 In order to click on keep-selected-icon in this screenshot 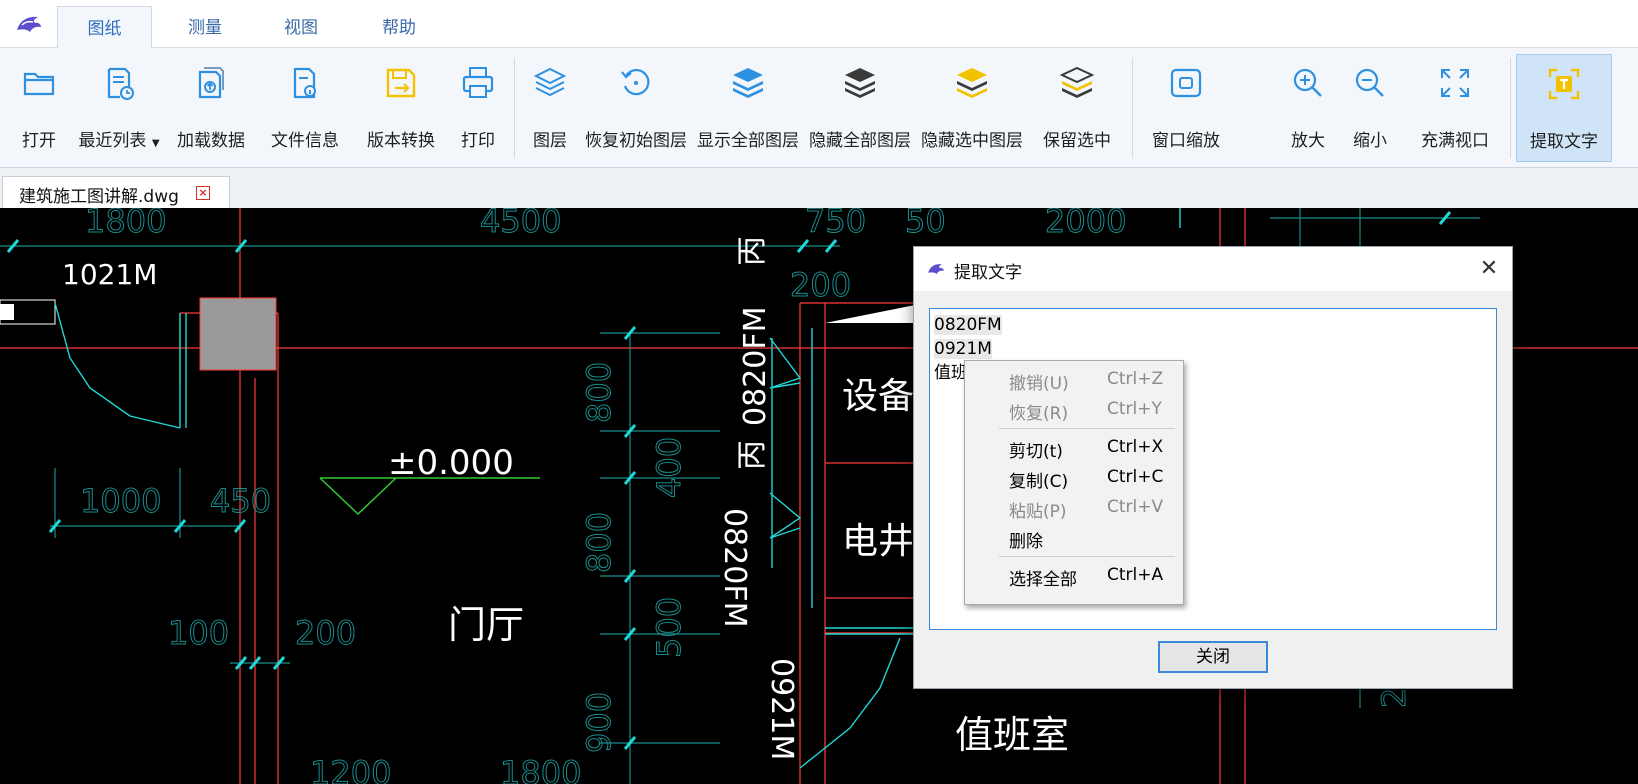, I will do `click(1077, 82)`.